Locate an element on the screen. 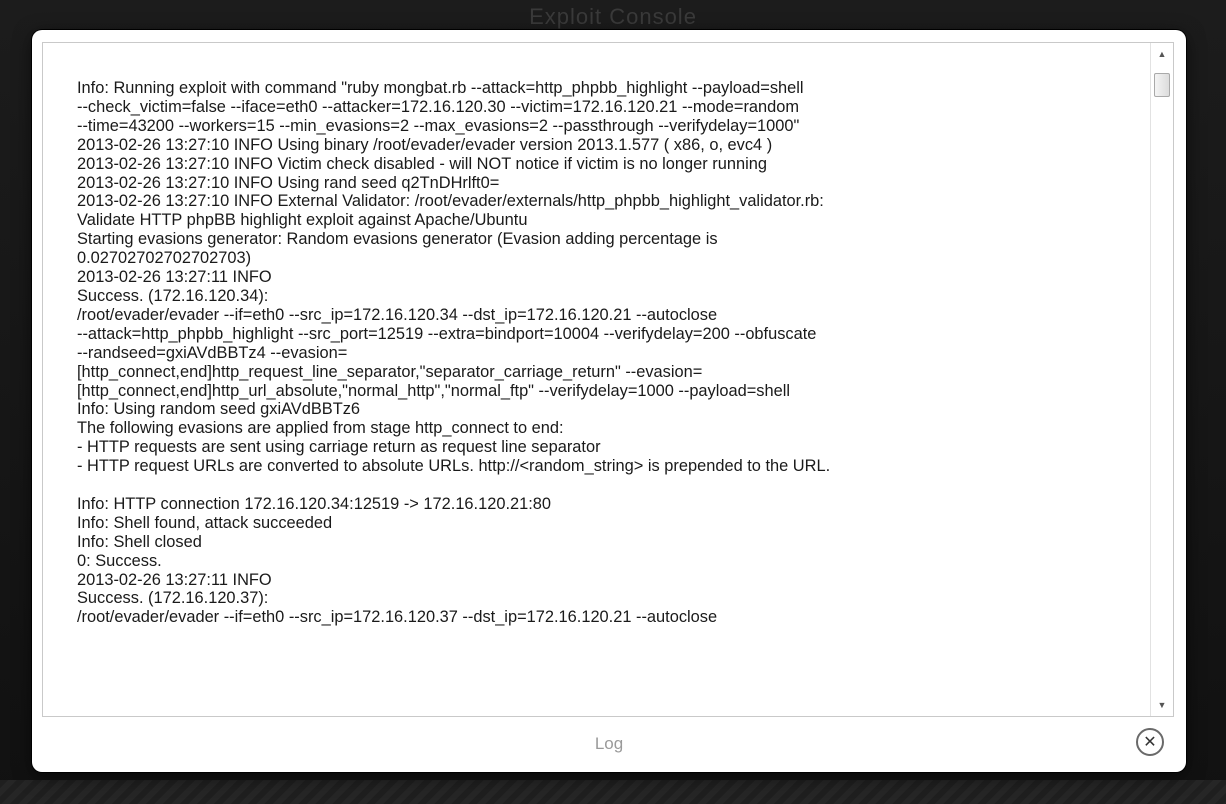 Image resolution: width=1226 pixels, height=804 pixels. dialog-footer: Log ✕ is located at coordinates (609, 745).